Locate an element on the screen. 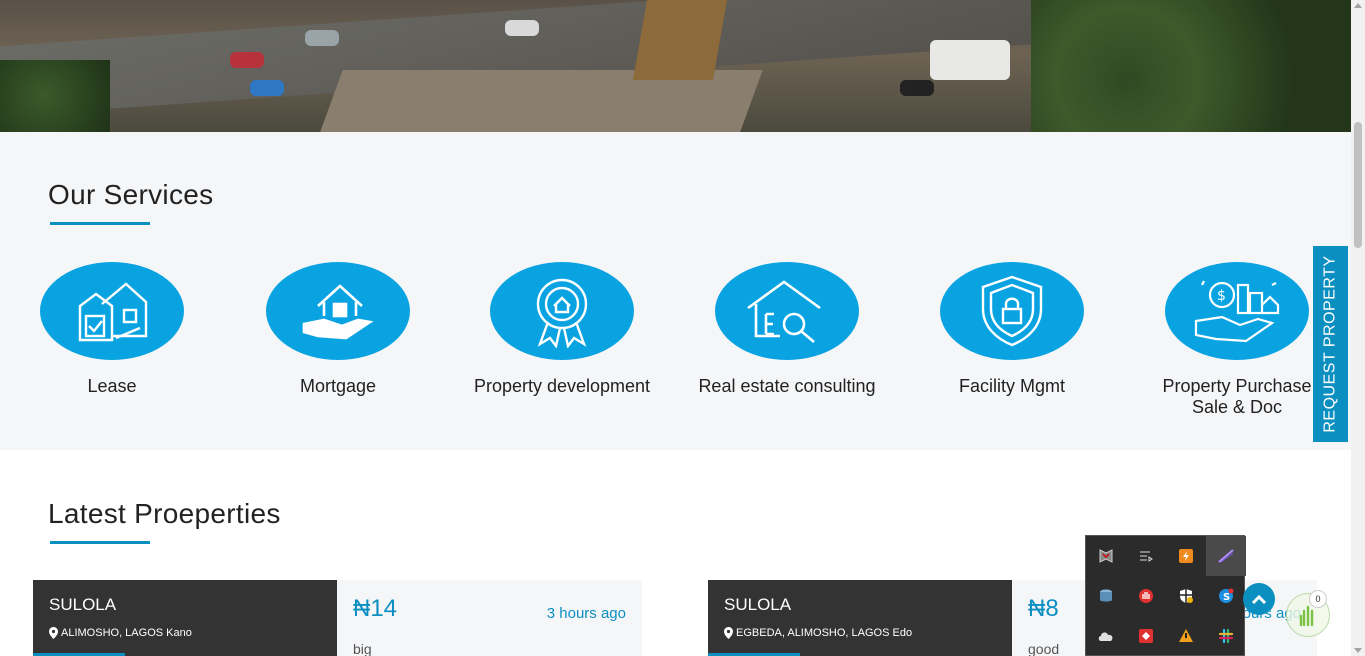 The image size is (1365, 656). request-property-button: REQUEST PROPERTY is located at coordinates (1330, 344).